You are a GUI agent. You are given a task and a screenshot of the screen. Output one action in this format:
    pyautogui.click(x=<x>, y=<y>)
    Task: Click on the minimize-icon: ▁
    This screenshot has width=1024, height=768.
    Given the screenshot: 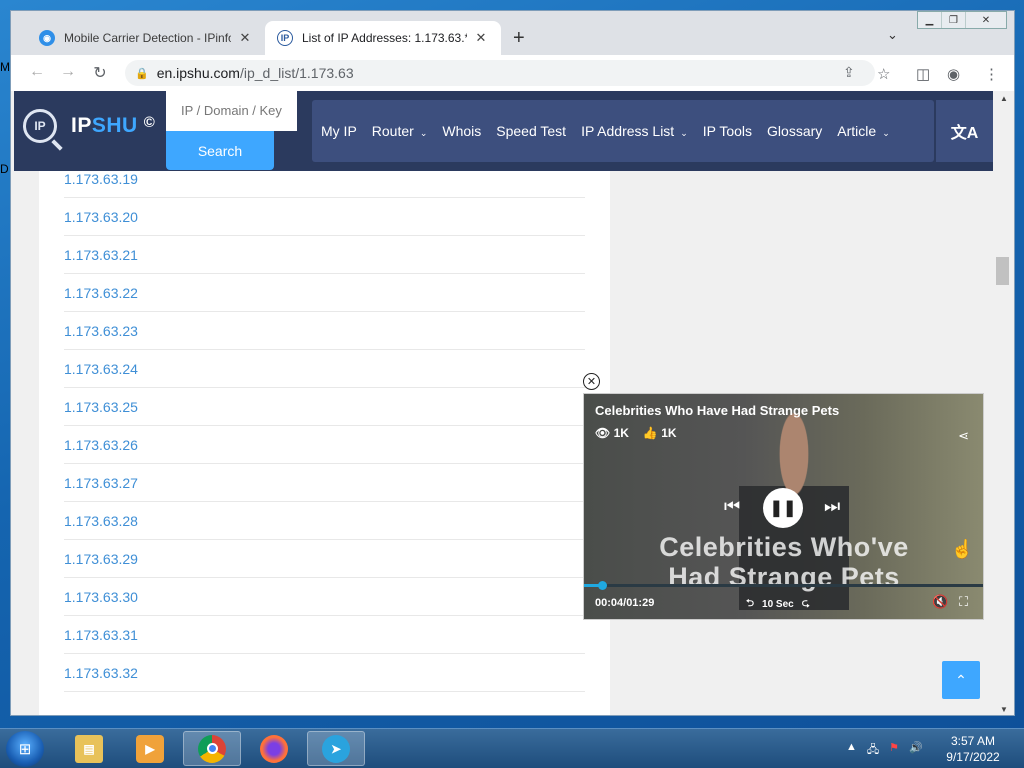 What is the action you would take?
    pyautogui.click(x=930, y=20)
    